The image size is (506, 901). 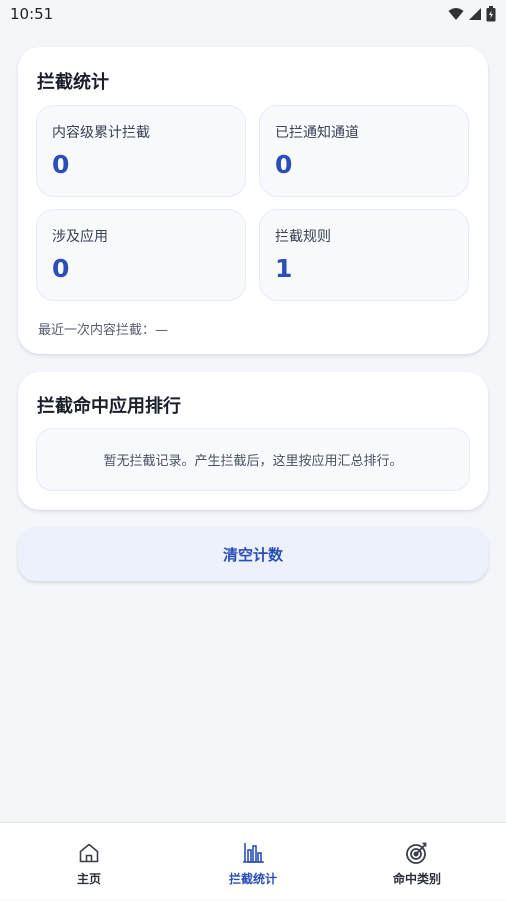 I want to click on clear-count-label: 清空计数, so click(x=252, y=554).